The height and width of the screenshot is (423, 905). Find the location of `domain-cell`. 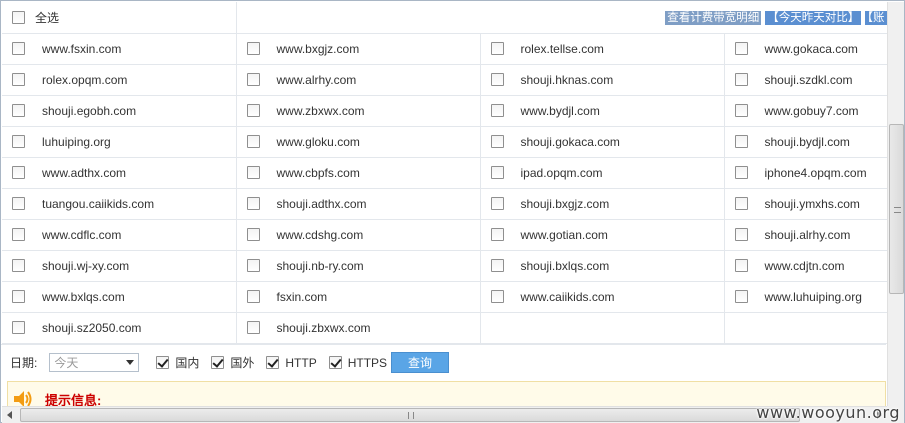

domain-cell is located at coordinates (602, 328).